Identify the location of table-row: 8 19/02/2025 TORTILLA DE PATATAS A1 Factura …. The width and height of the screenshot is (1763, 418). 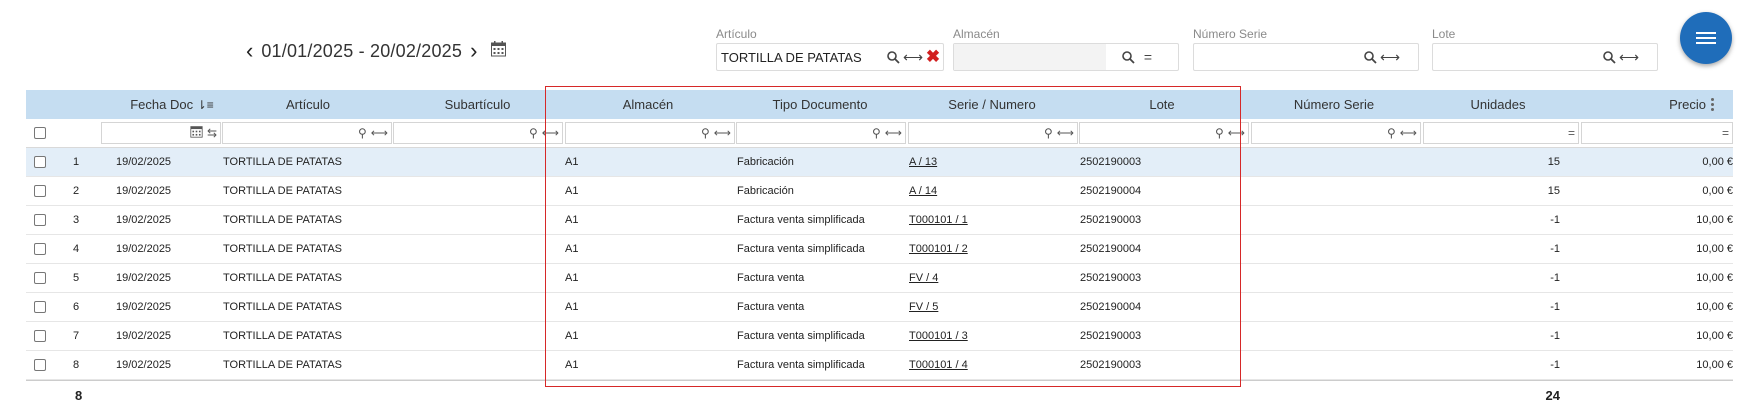
(879, 365).